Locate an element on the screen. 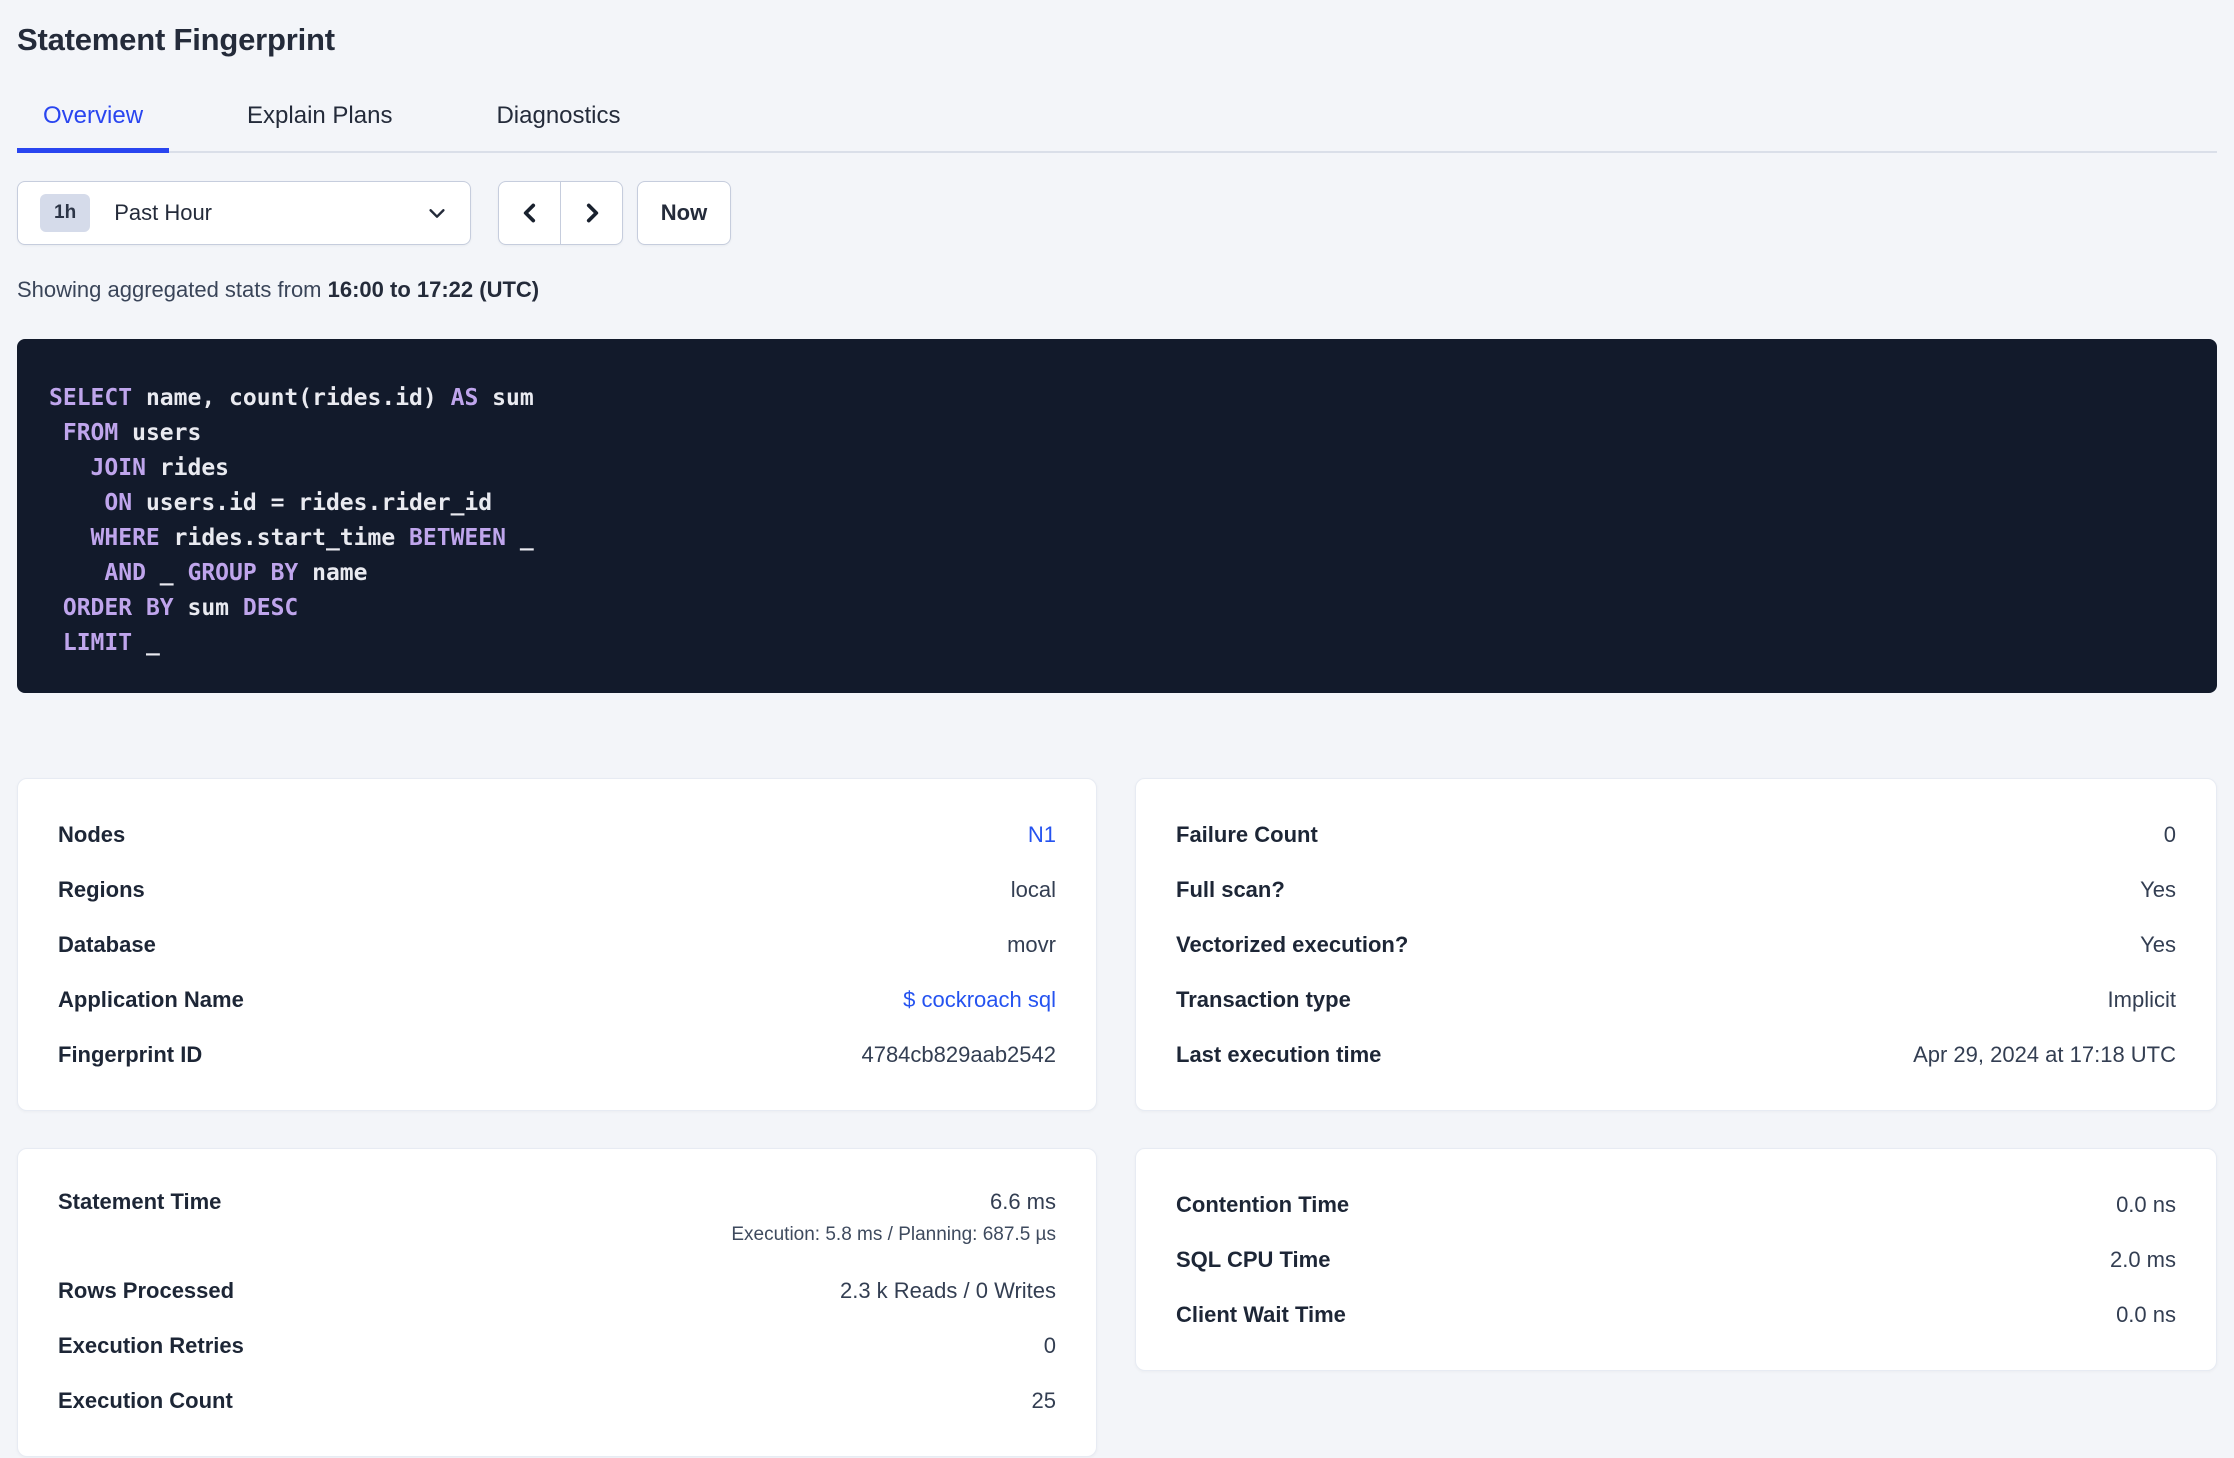 This screenshot has width=2234, height=1458. regions-value: local is located at coordinates (1033, 889).